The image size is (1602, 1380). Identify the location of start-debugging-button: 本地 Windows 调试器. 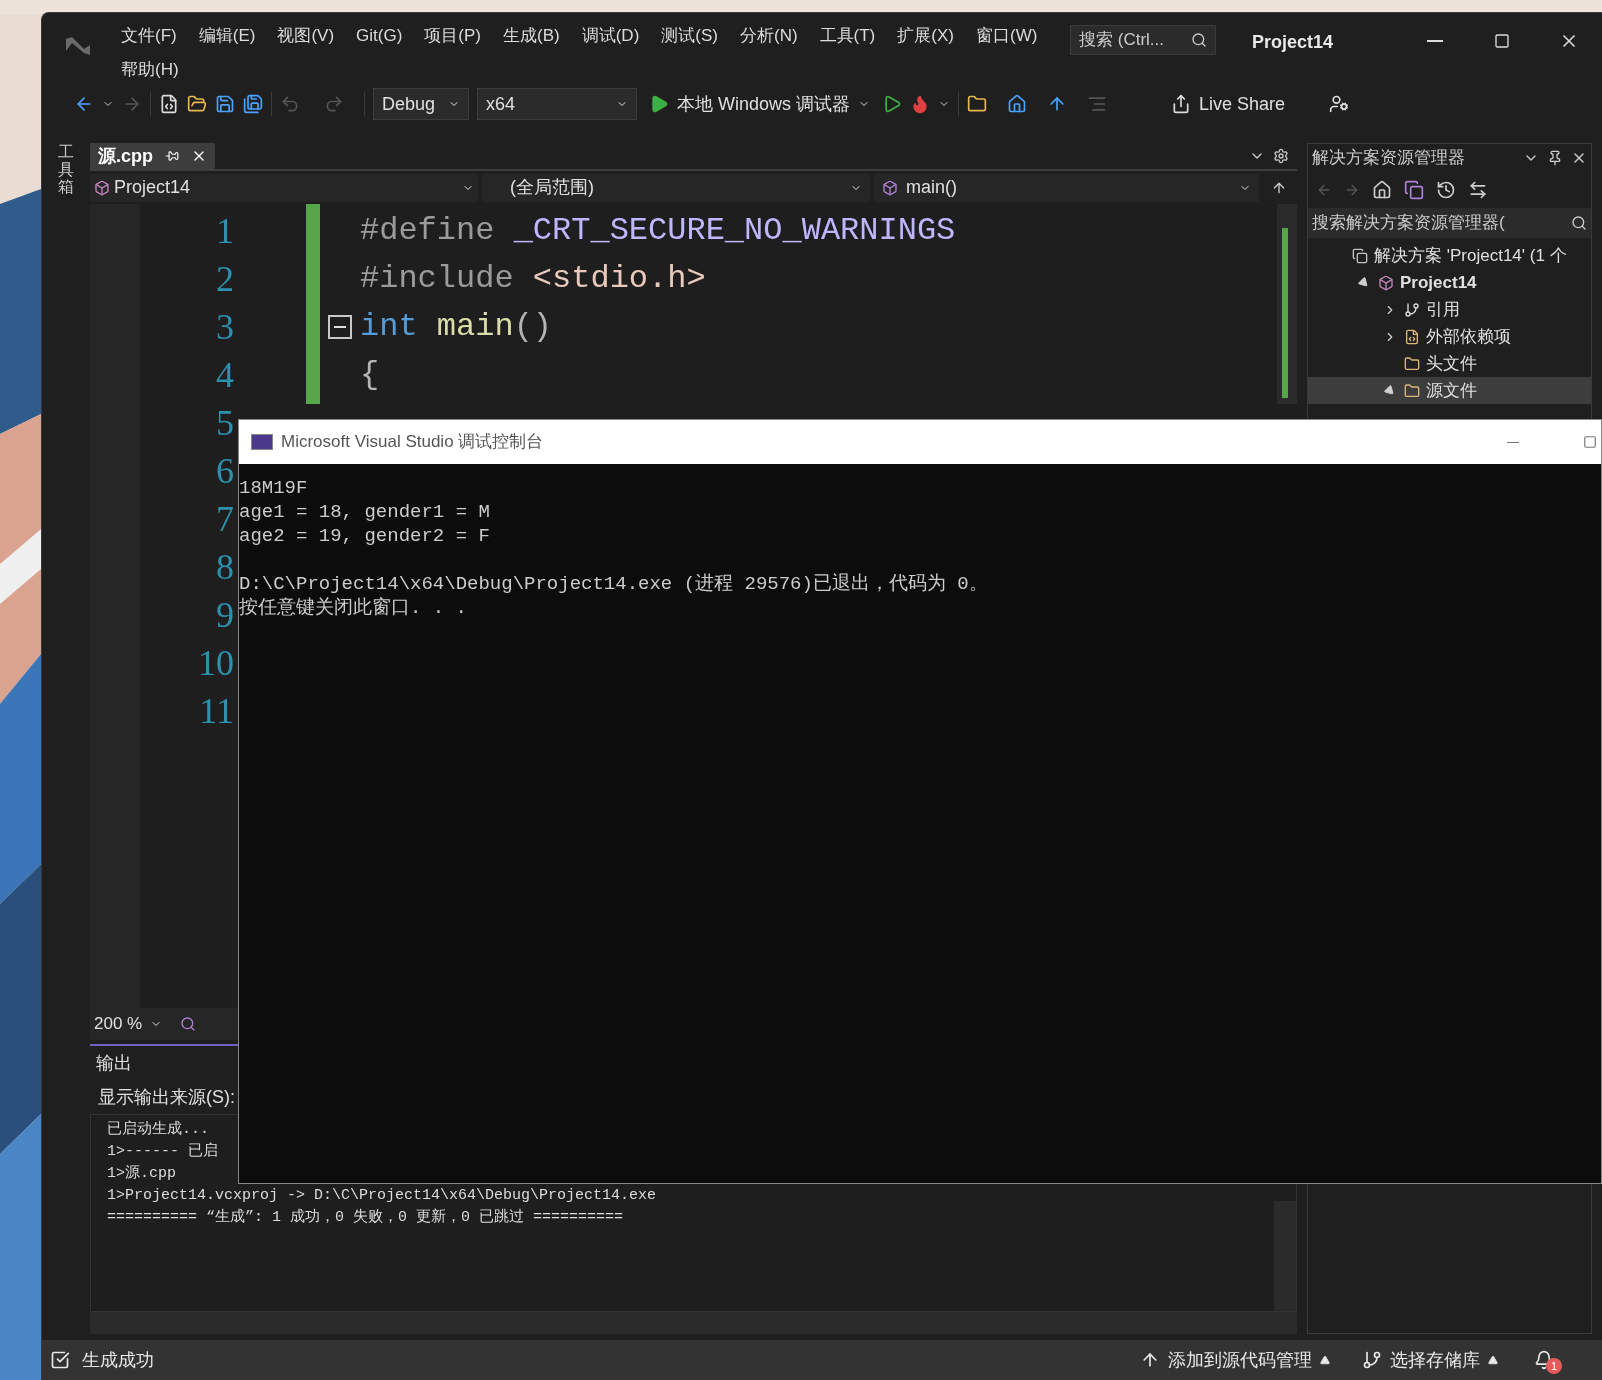
(760, 104).